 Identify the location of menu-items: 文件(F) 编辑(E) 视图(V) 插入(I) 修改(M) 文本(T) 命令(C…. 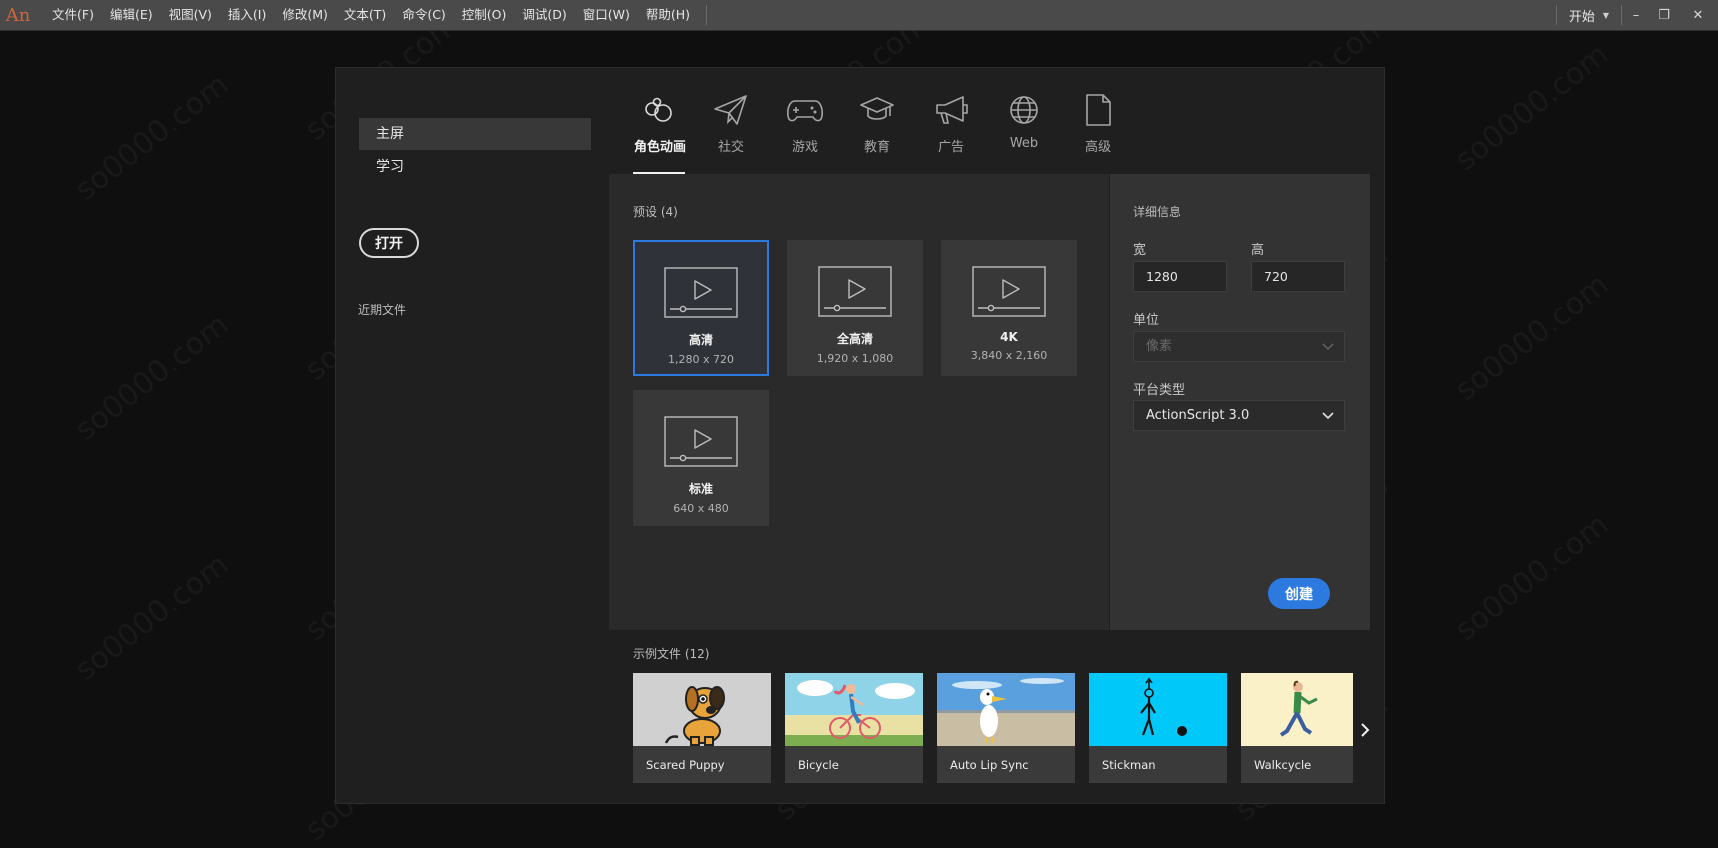
(371, 15).